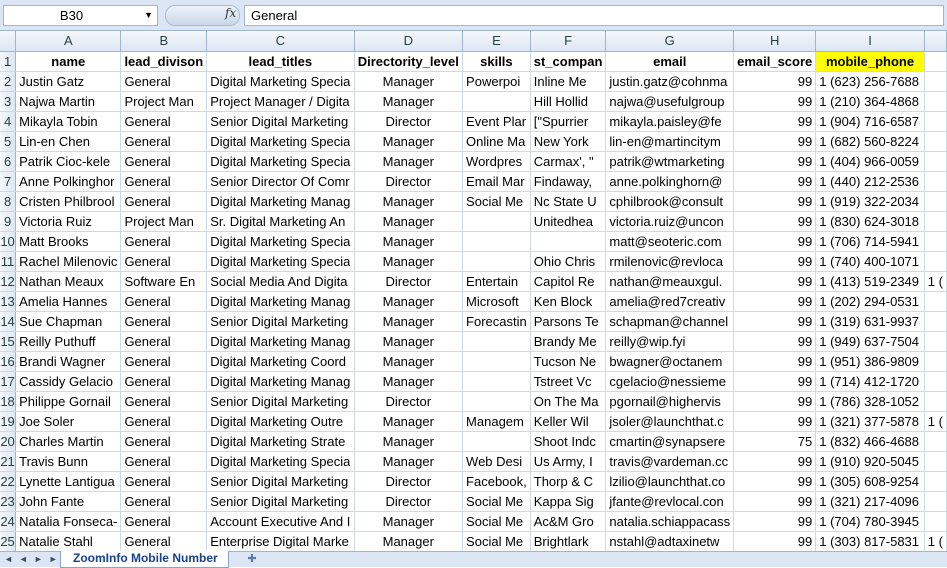  What do you see at coordinates (8, 401) in the screenshot?
I see `row-header: 18` at bounding box center [8, 401].